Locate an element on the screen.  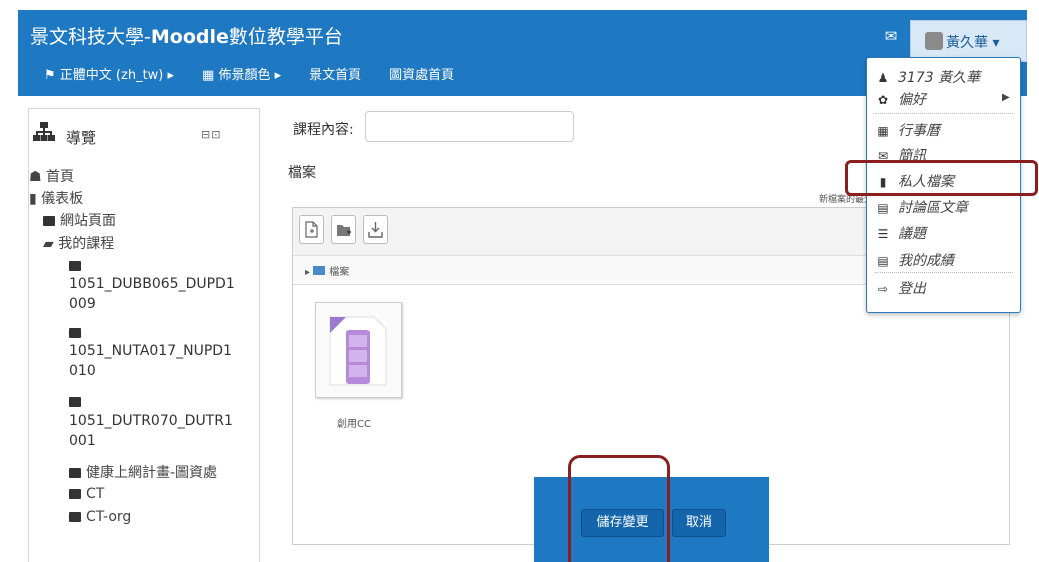
library-home-link: 圖資處首頁 is located at coordinates (421, 73).